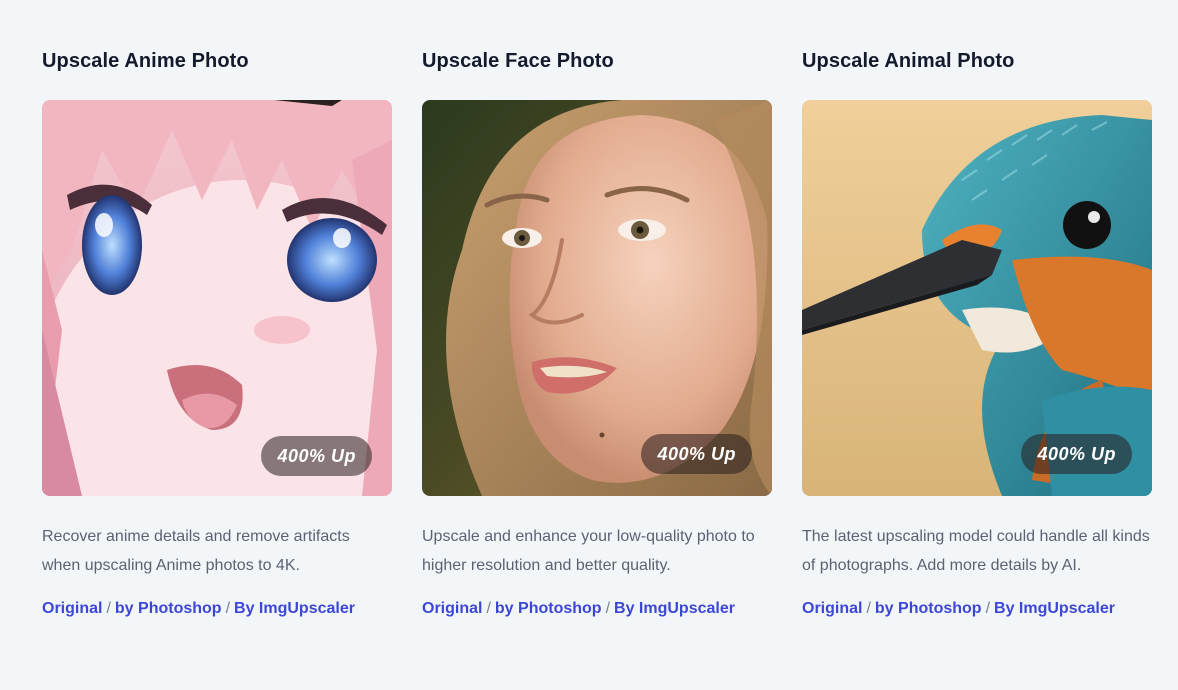  I want to click on card-title: Upscale Animal Photo, so click(908, 61).